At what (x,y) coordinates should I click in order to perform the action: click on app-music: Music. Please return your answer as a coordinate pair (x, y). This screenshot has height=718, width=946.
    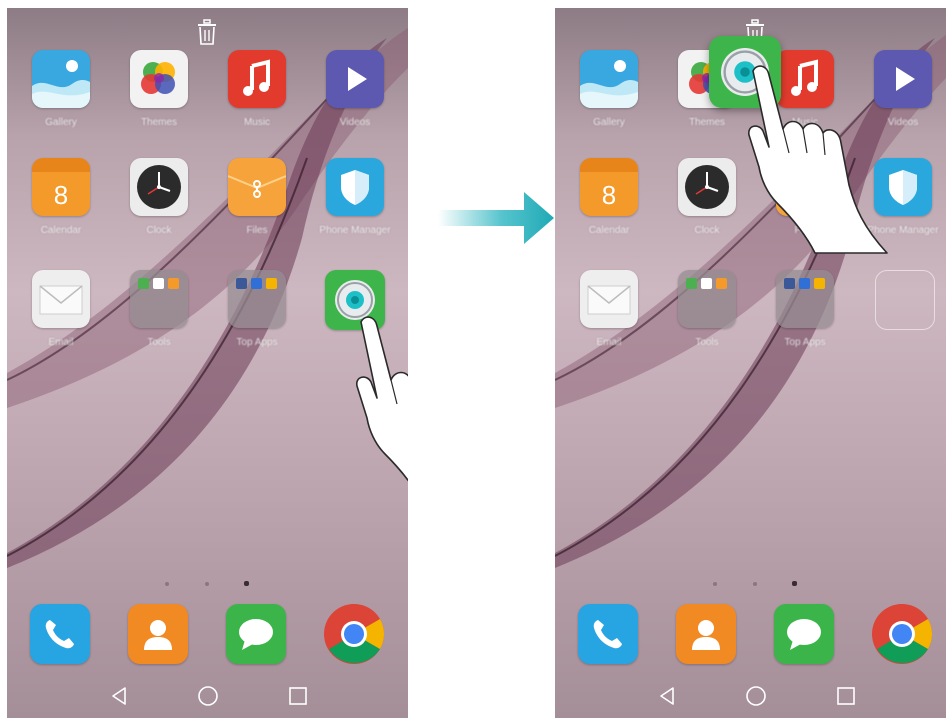
    Looking at the image, I should click on (257, 89).